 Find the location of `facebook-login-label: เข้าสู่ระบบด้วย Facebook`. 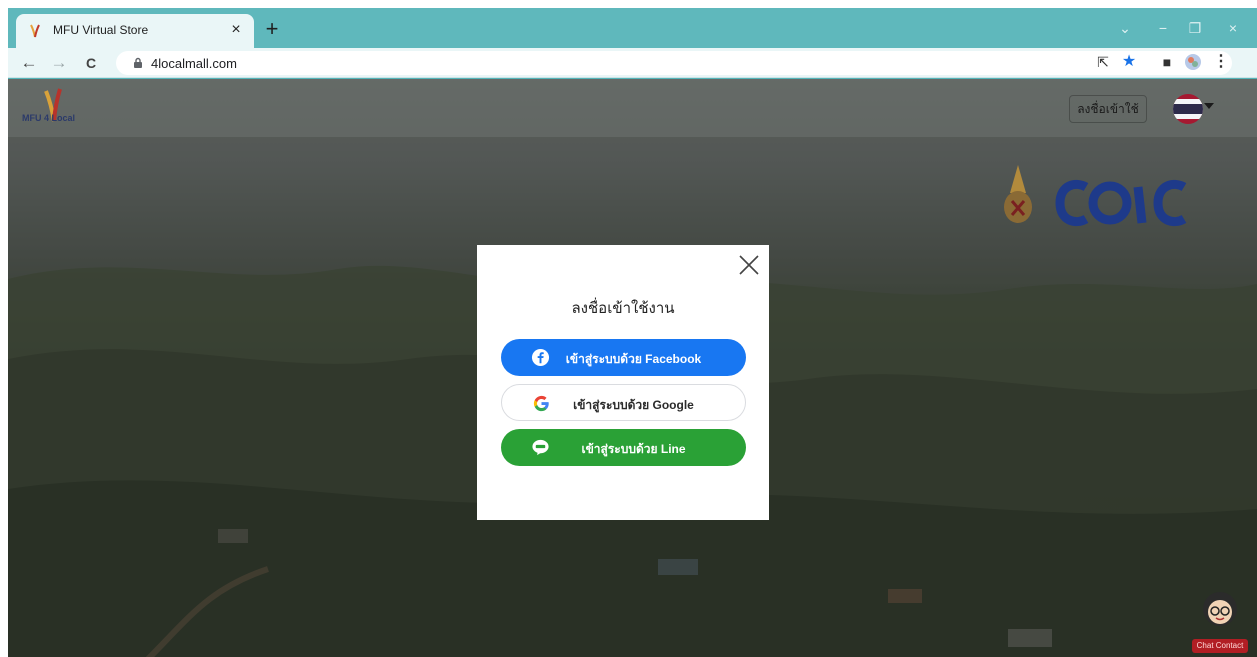

facebook-login-label: เข้าสู่ระบบด้วย Facebook is located at coordinates (633, 359).